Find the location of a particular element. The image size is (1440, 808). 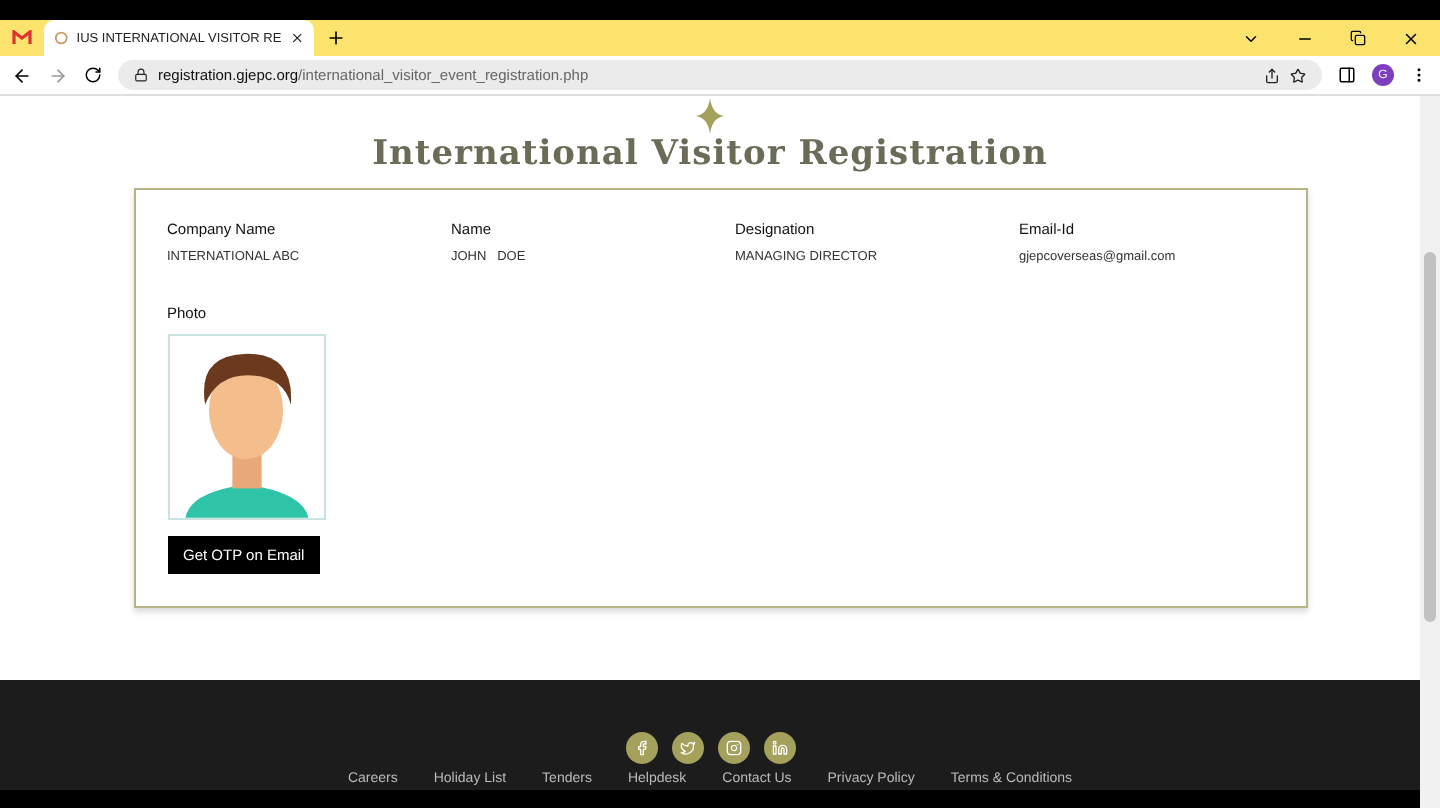

lock-icon is located at coordinates (141, 75).